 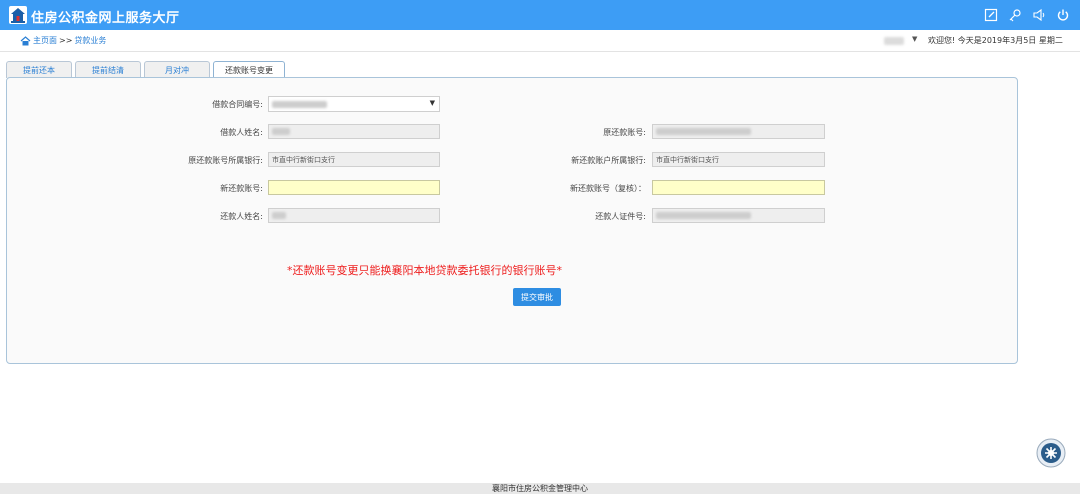 I want to click on orig-account-field, so click(x=738, y=131).